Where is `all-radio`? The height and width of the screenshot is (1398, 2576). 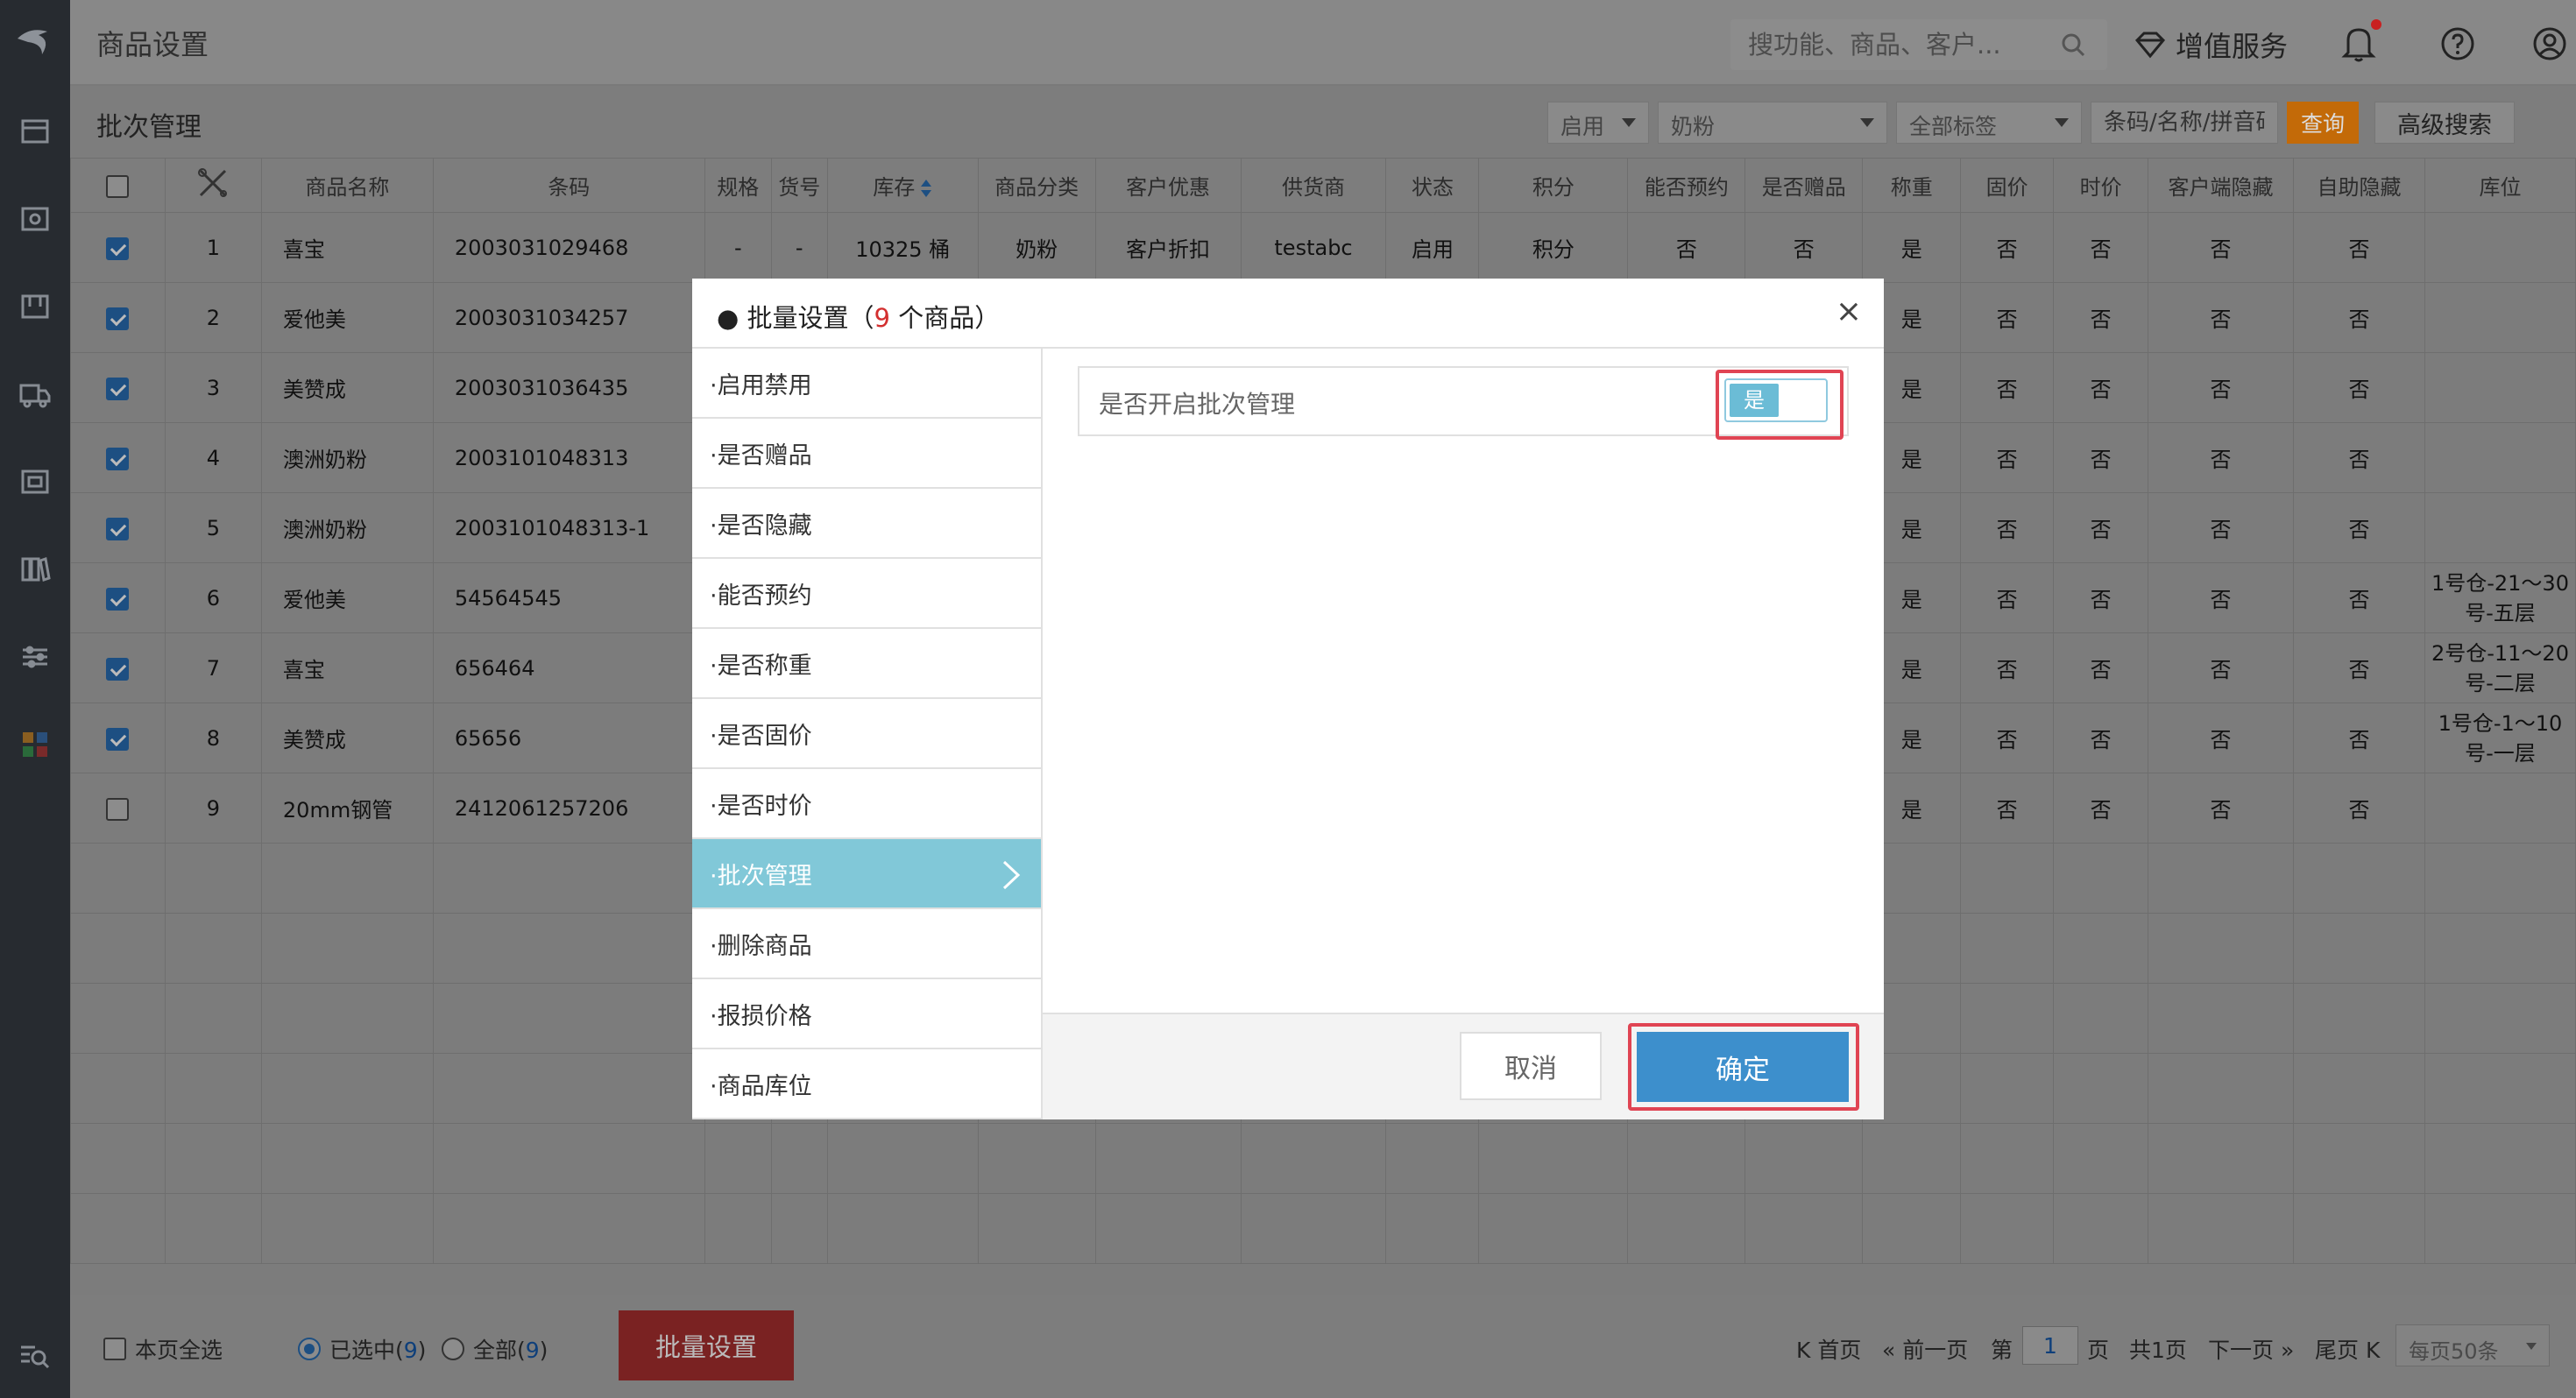
all-radio is located at coordinates (453, 1349).